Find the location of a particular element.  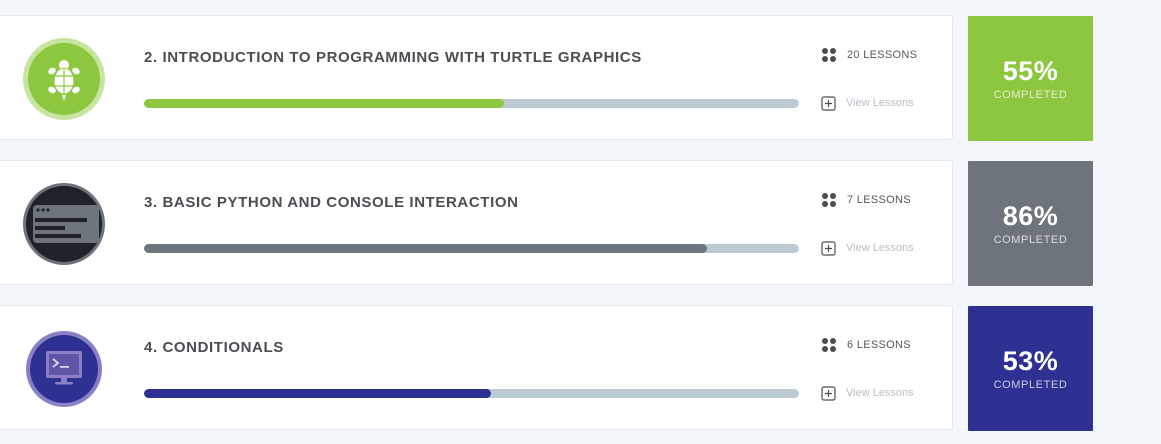

course-title: 3. BASIC PYTHON AND CONSOLE INTERACTION is located at coordinates (331, 202).